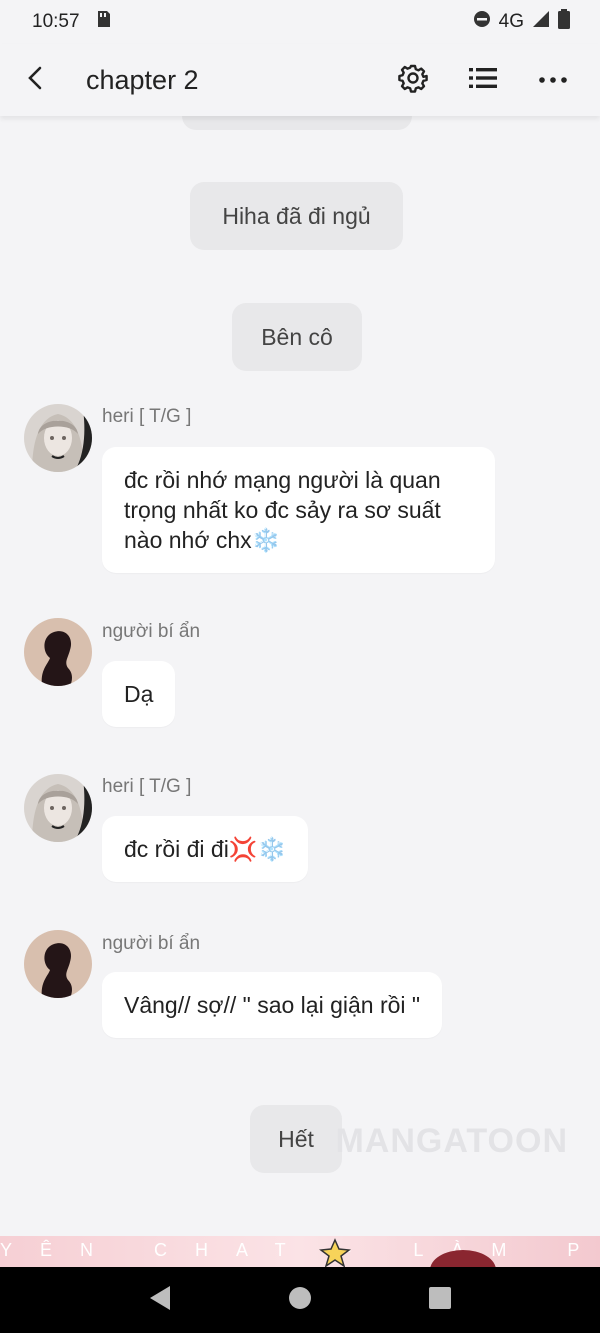  I want to click on narration-bubble: Bên cô, so click(297, 337).